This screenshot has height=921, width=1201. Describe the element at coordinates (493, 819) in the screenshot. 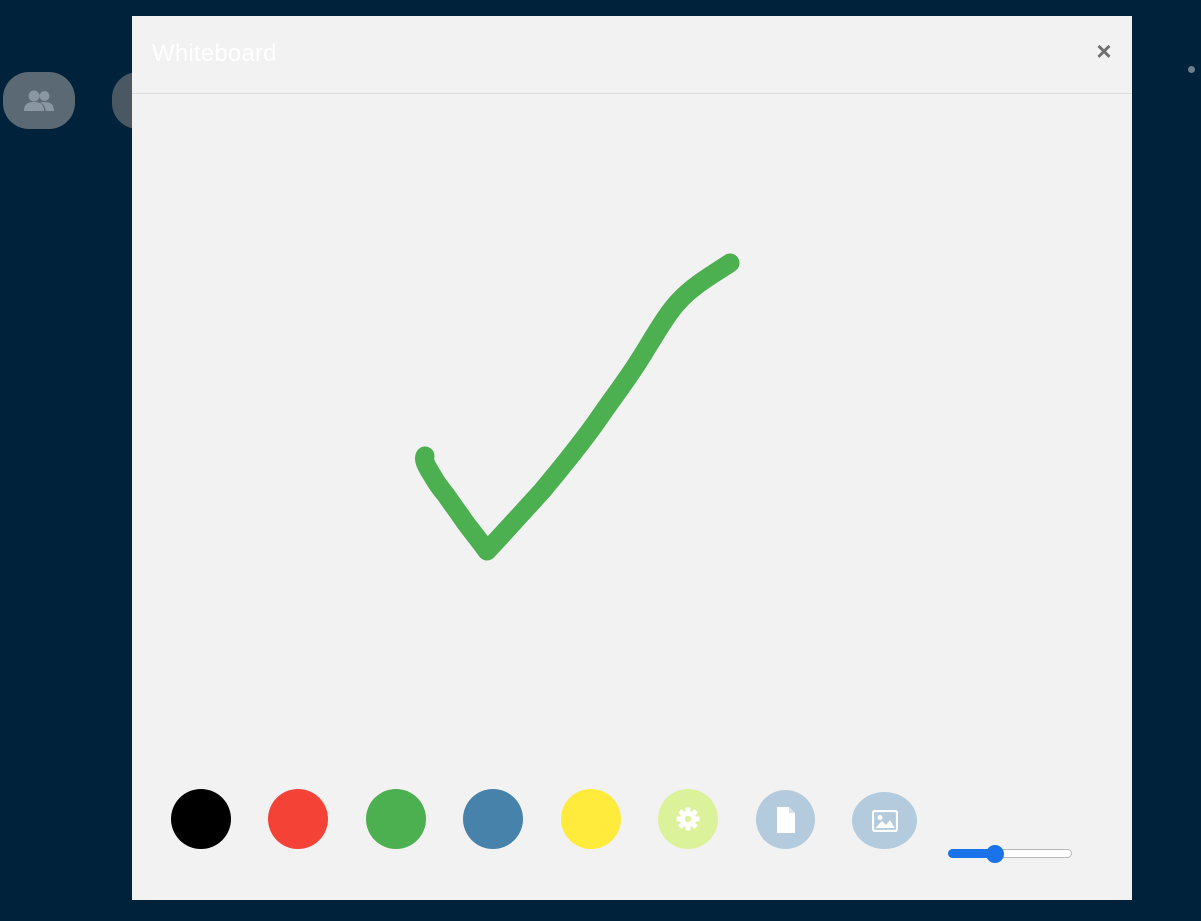

I see `color-swatch-blue` at that location.